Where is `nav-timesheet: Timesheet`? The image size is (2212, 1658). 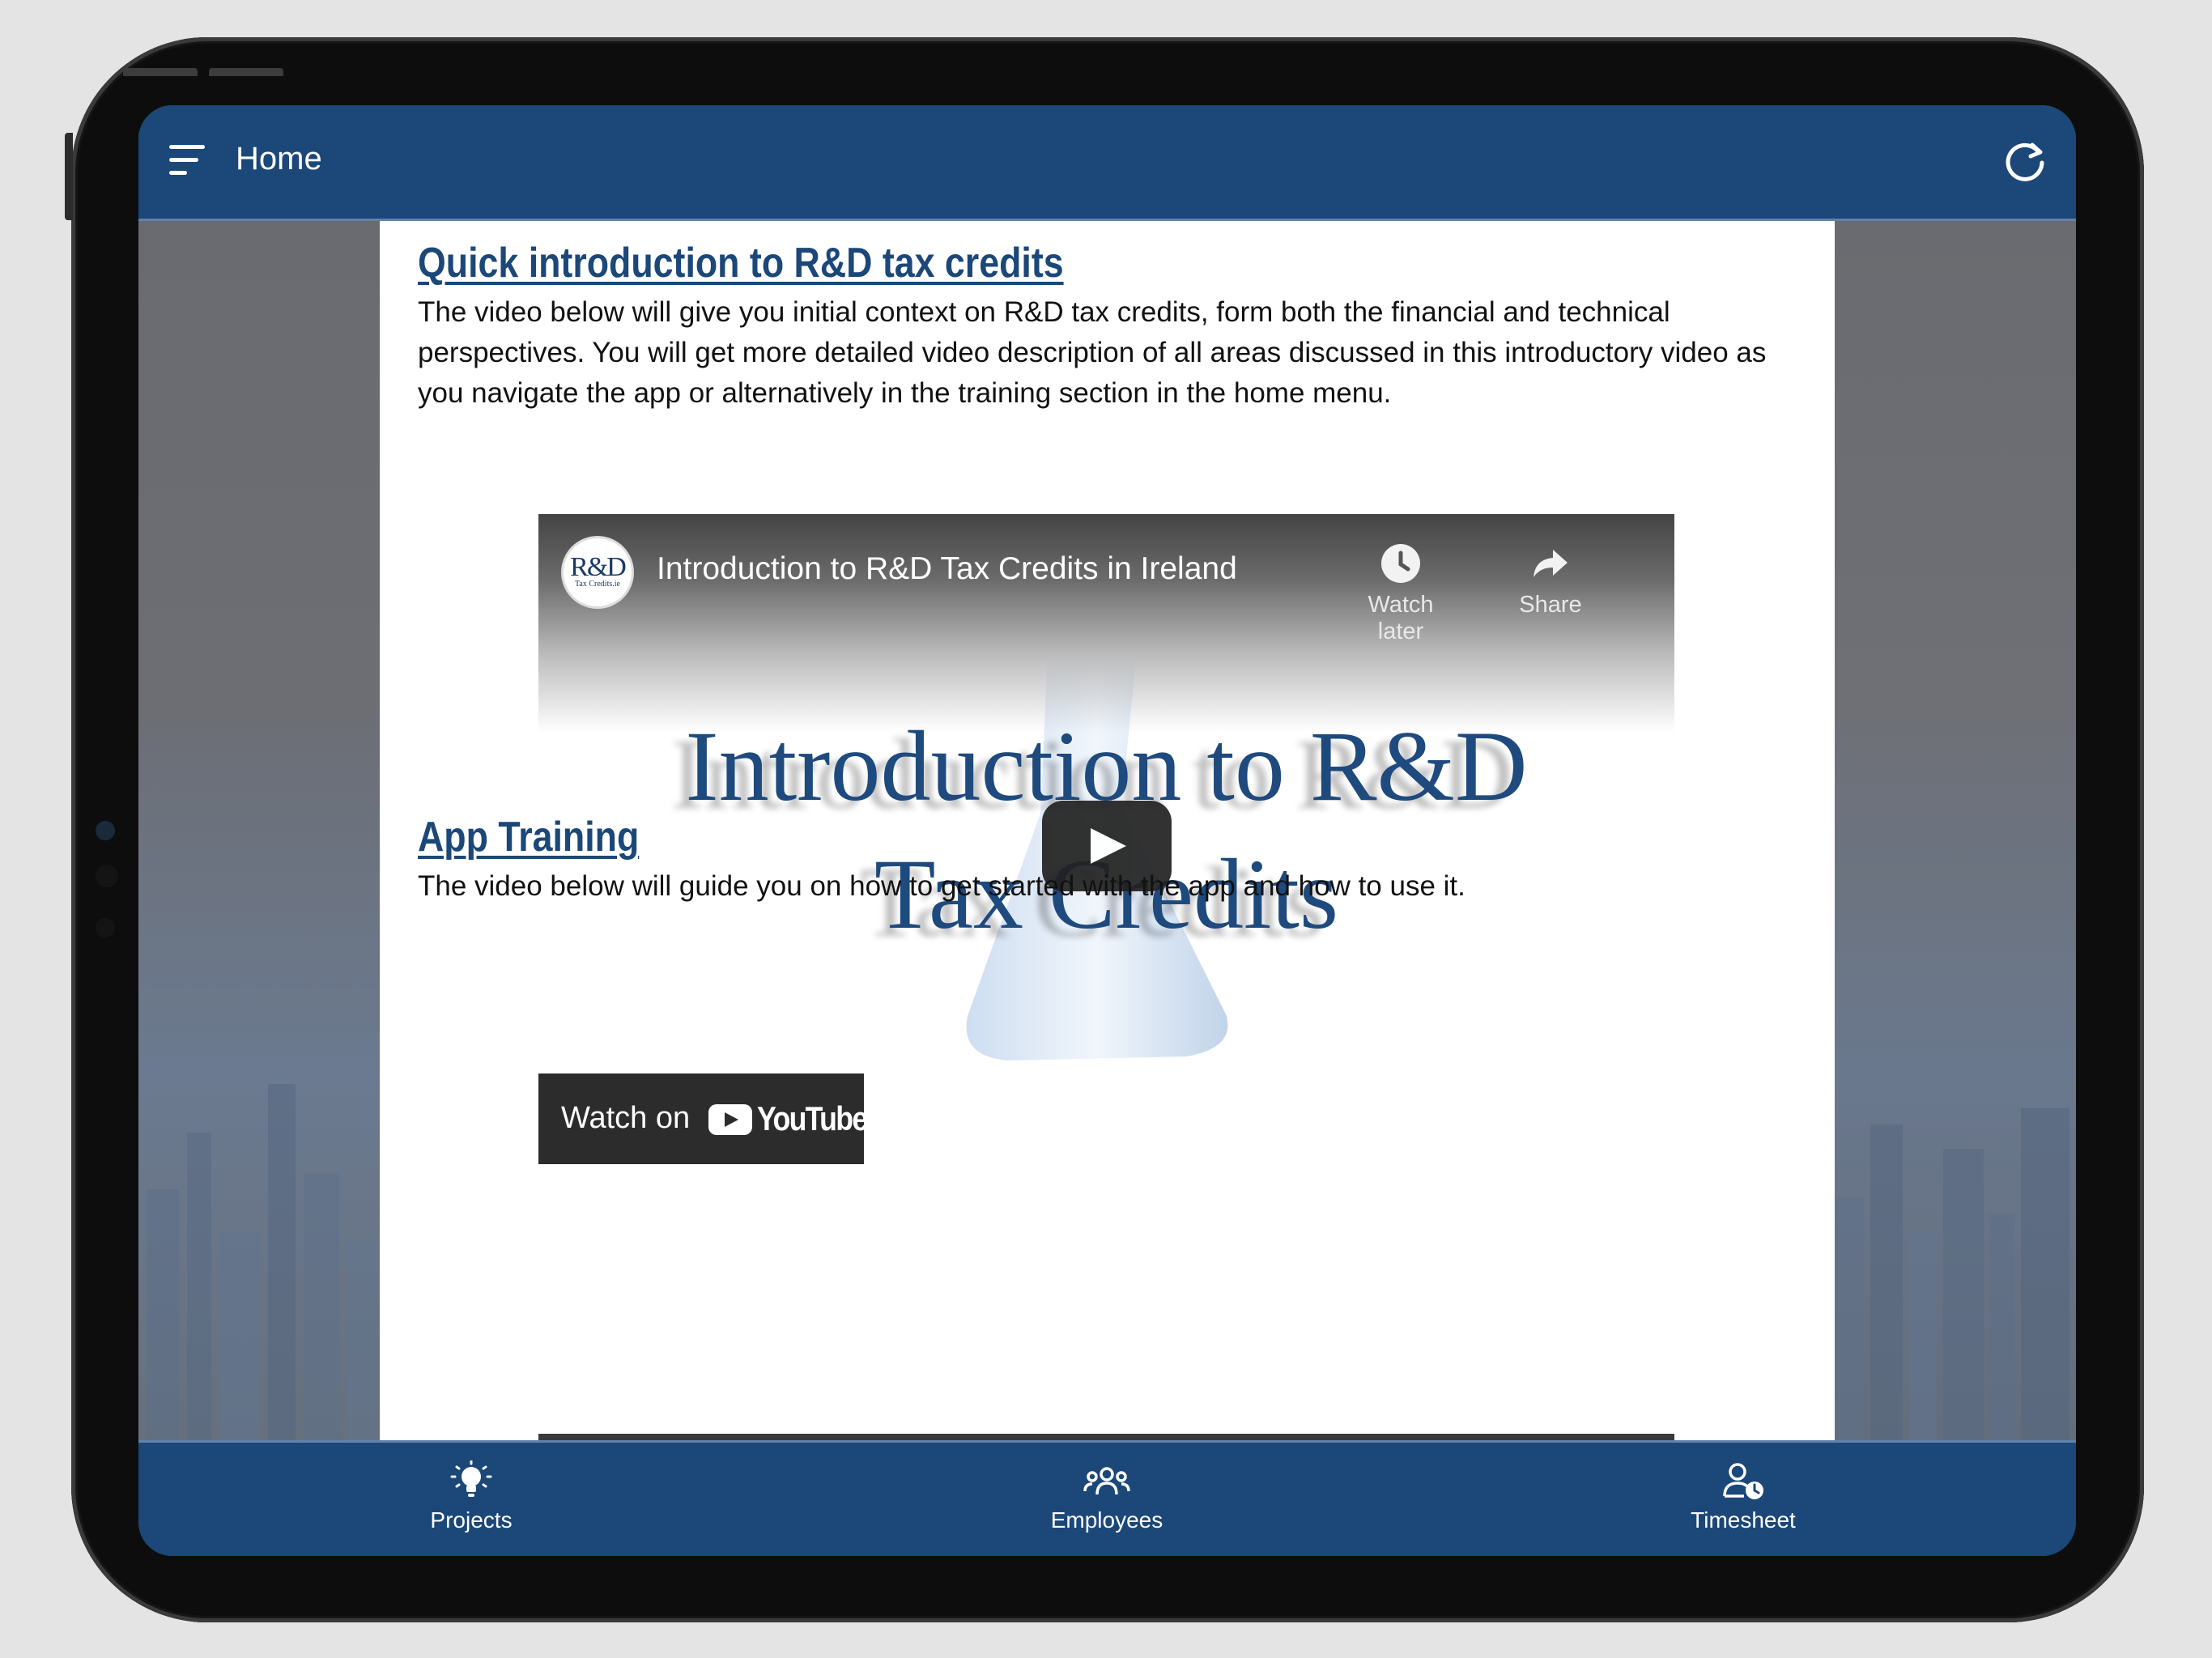
nav-timesheet: Timesheet is located at coordinates (1744, 1499).